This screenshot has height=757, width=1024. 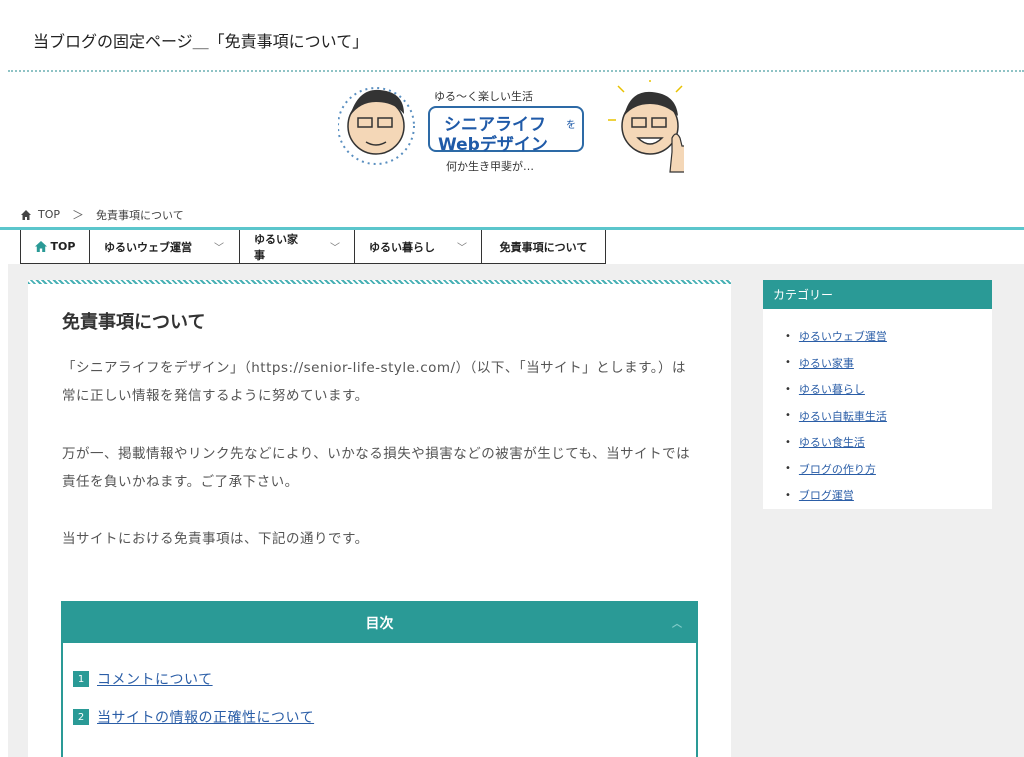 I want to click on toc-collapse-icon: ︿, so click(x=677, y=622).